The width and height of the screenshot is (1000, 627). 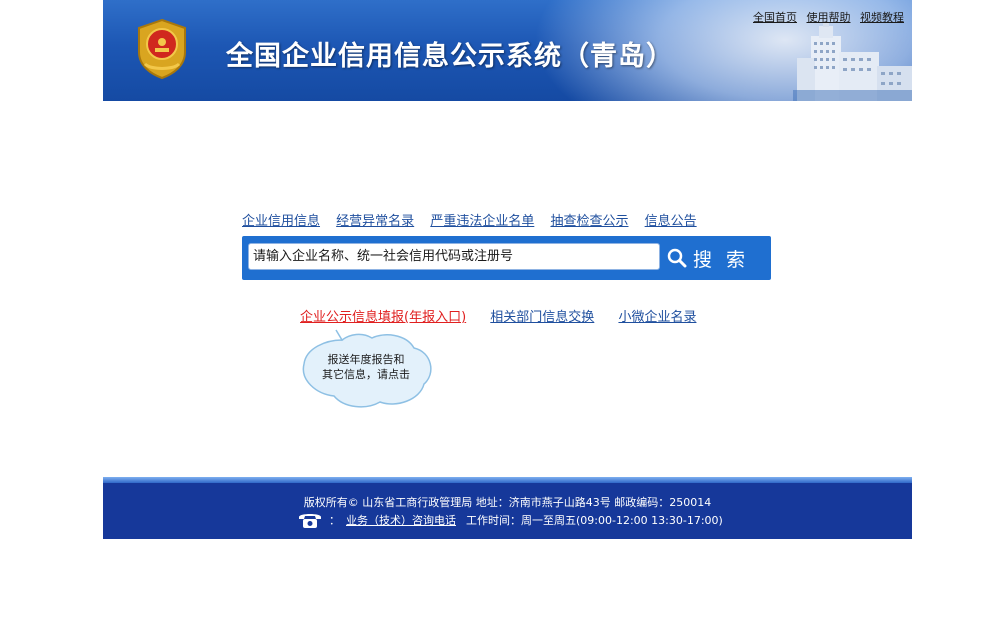 What do you see at coordinates (882, 17) in the screenshot?
I see `video-tutorial-link: 视频教程` at bounding box center [882, 17].